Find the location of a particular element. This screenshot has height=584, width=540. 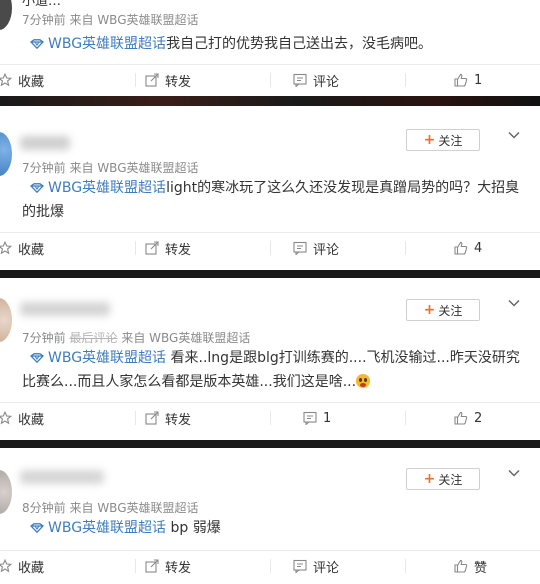

meta-from-label: 来自 is located at coordinates (81, 508).